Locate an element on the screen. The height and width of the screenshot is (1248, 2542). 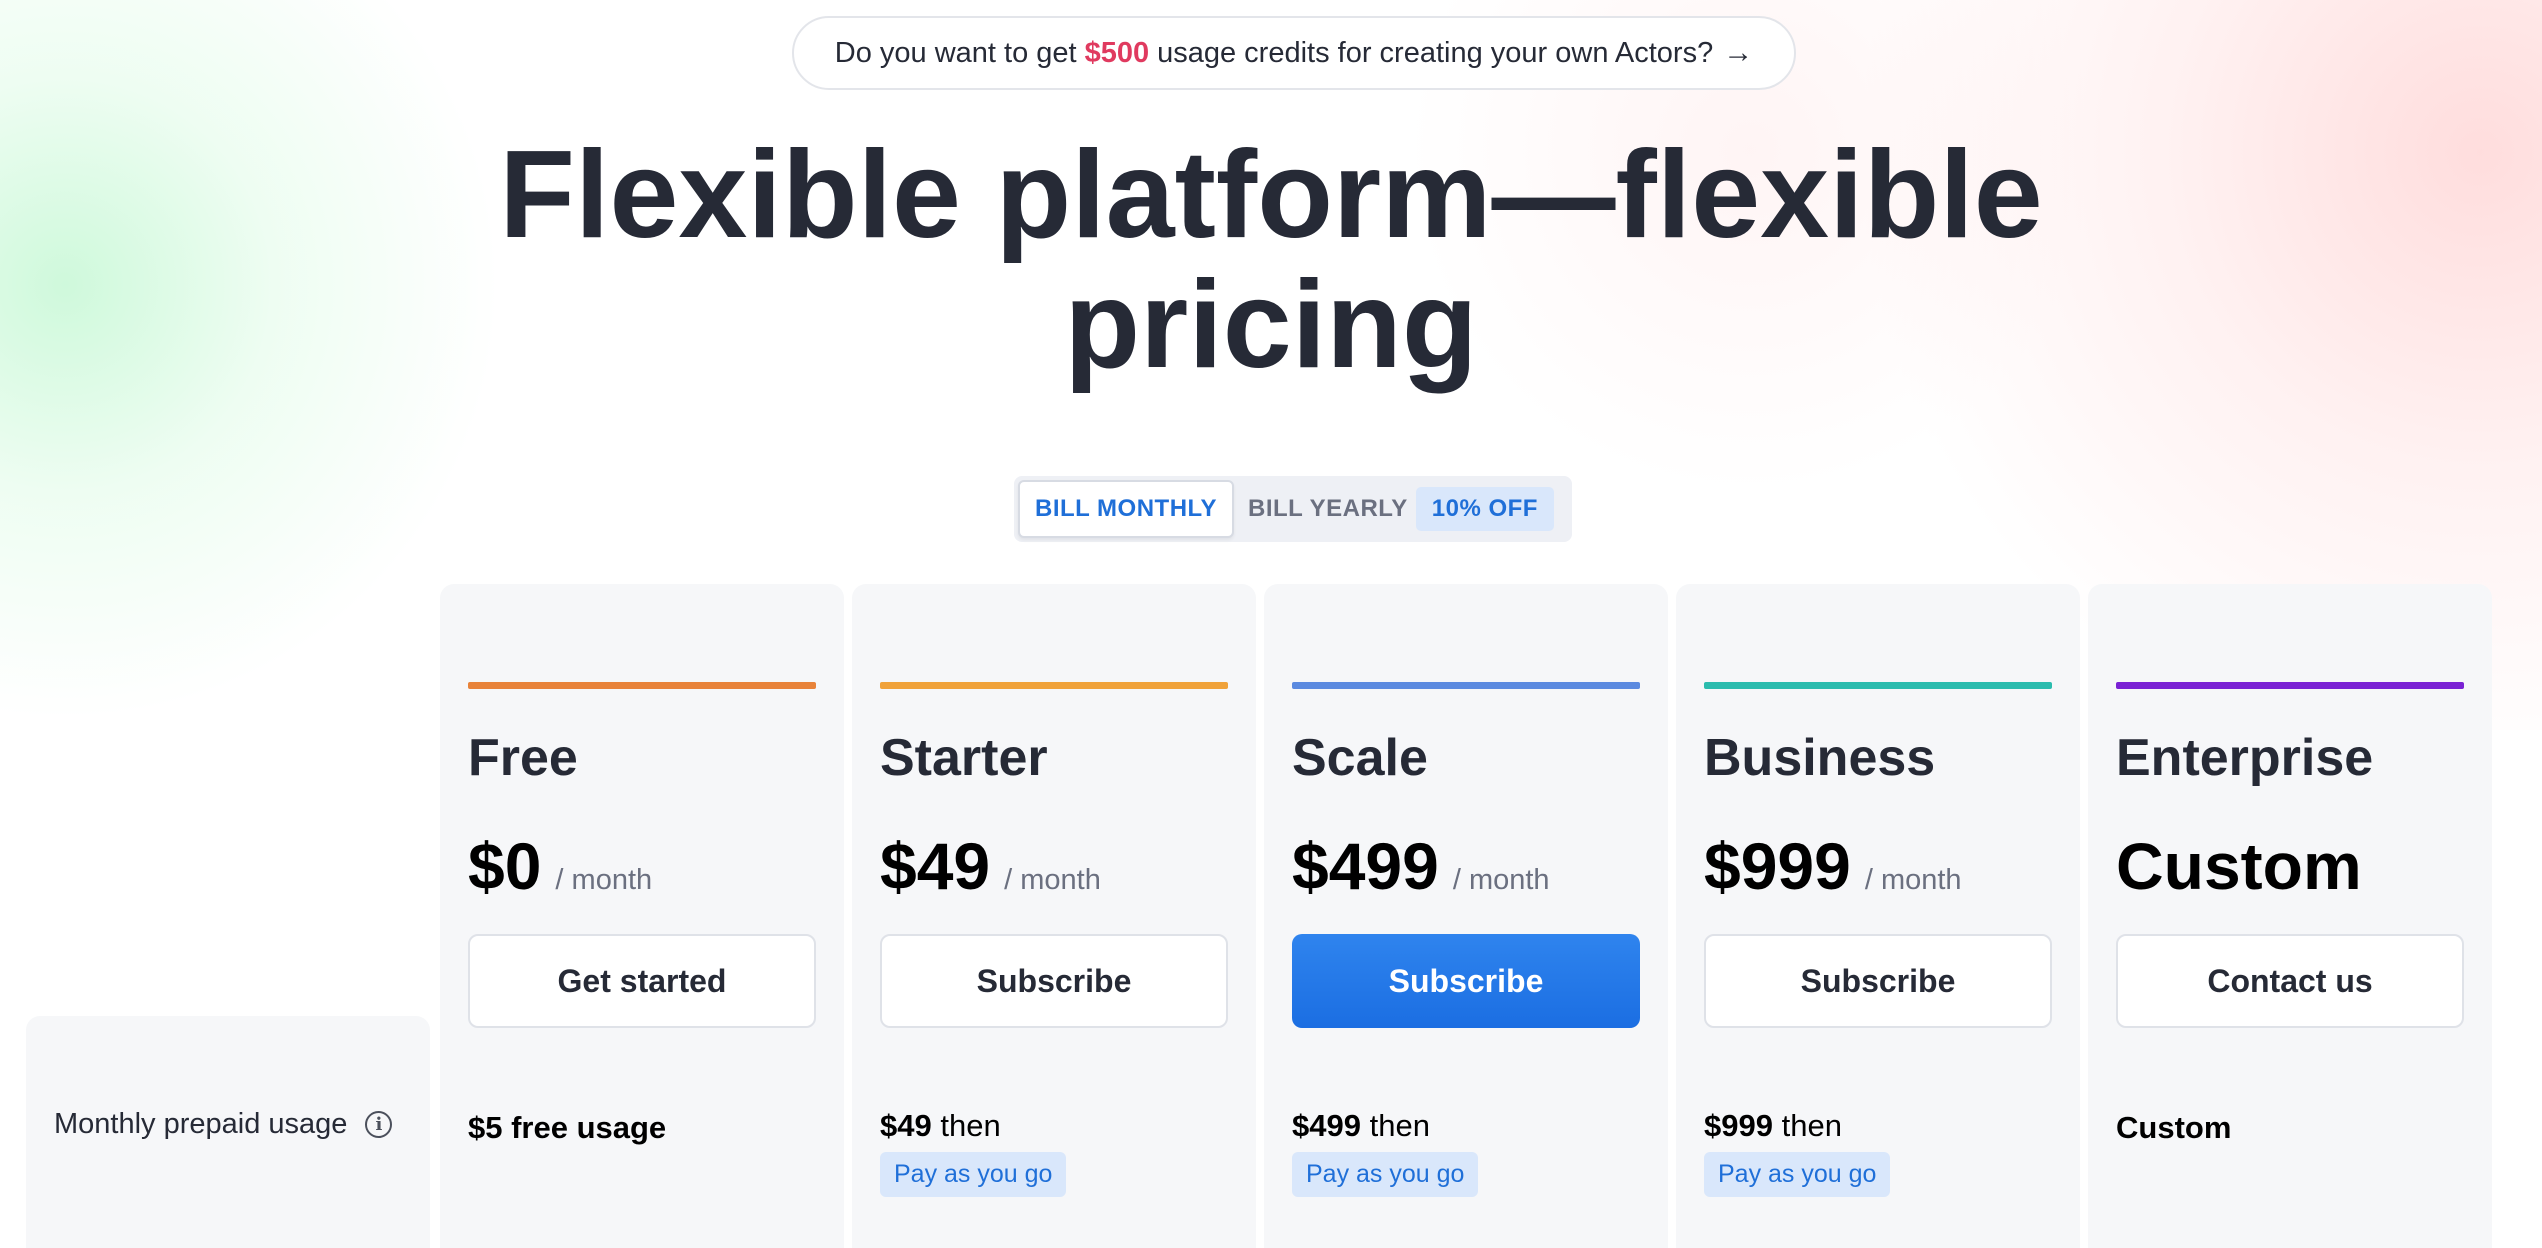
plan-cta-button-business: Subscribe is located at coordinates (1878, 981).